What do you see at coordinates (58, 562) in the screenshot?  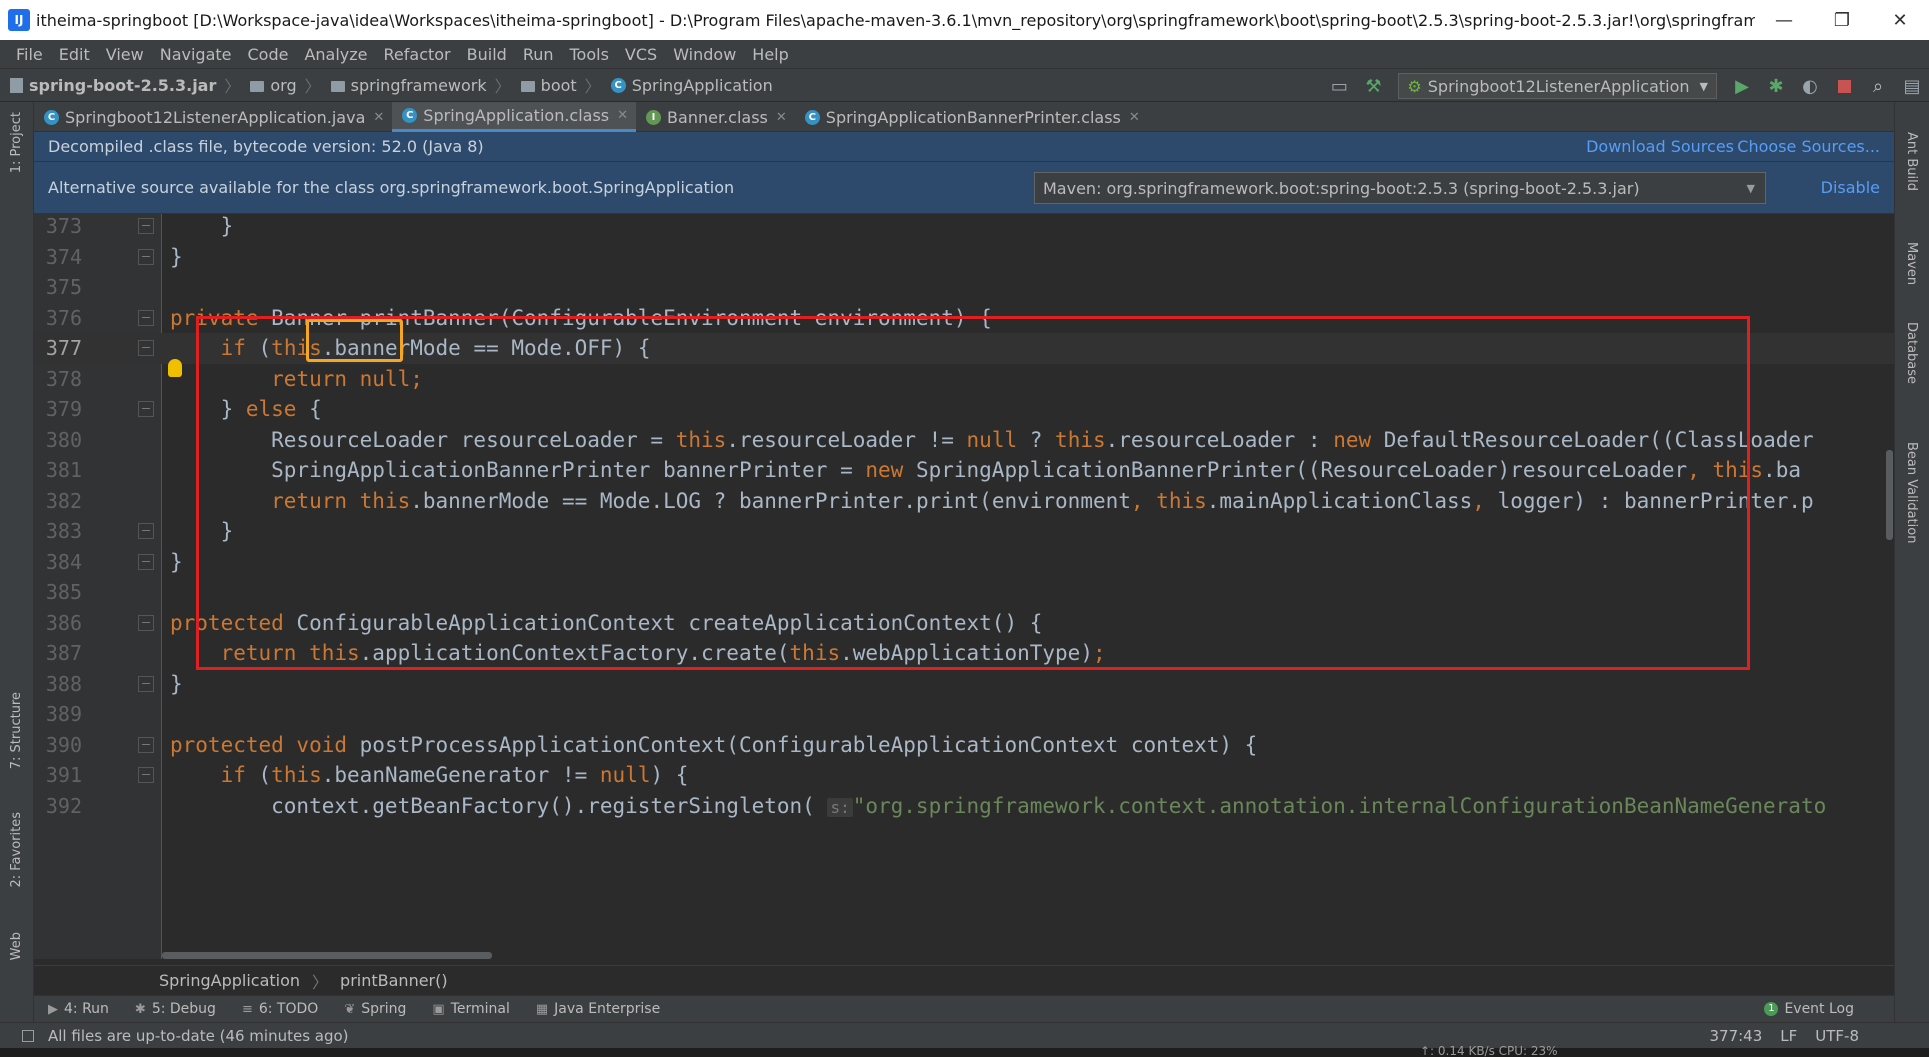 I see `line-number: 384` at bounding box center [58, 562].